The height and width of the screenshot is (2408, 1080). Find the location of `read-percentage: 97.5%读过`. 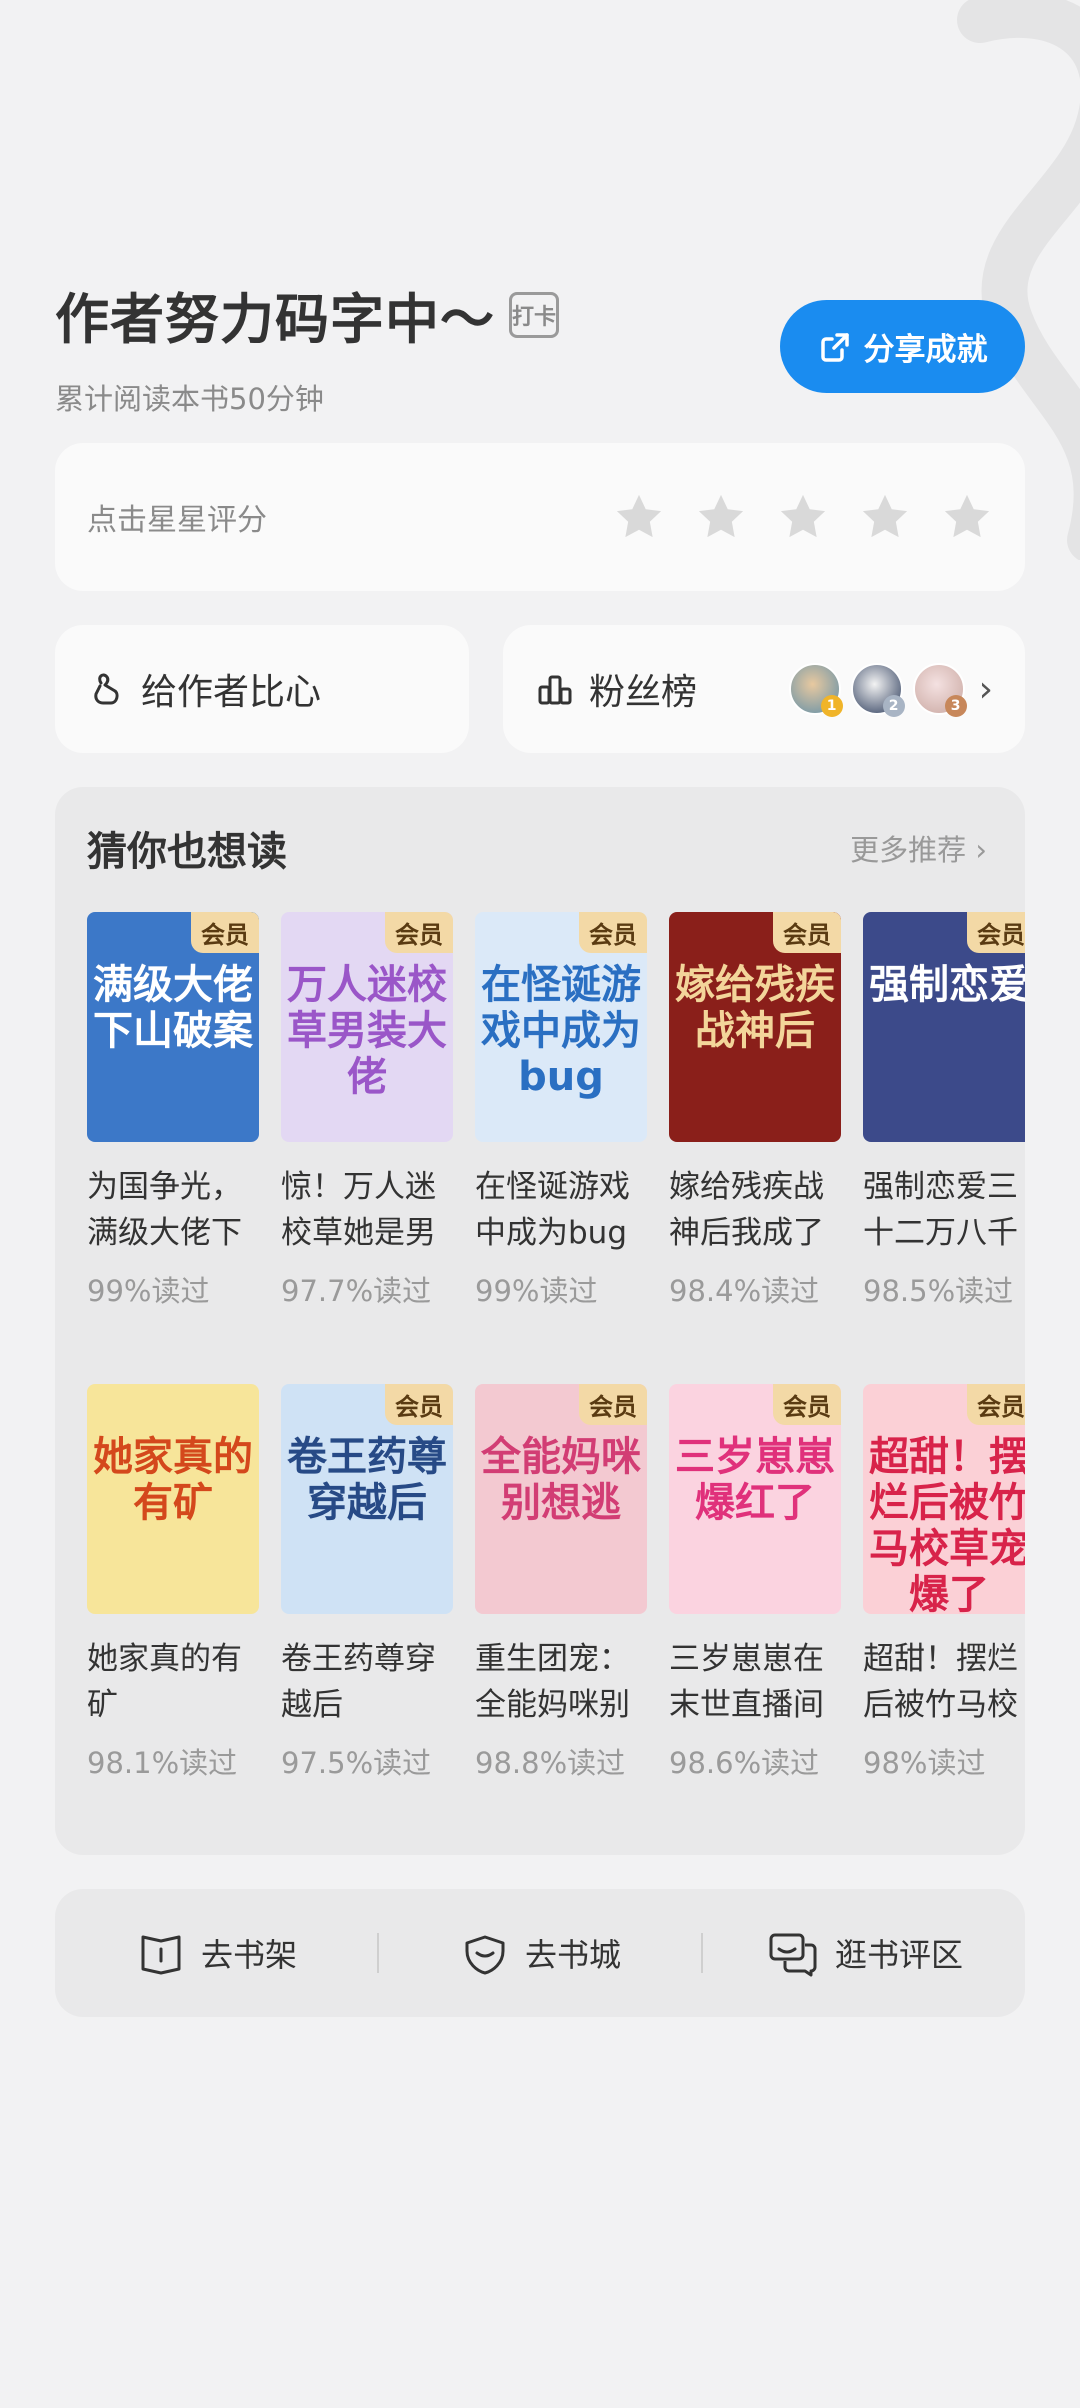

read-percentage: 97.5%读过 is located at coordinates (356, 1763).